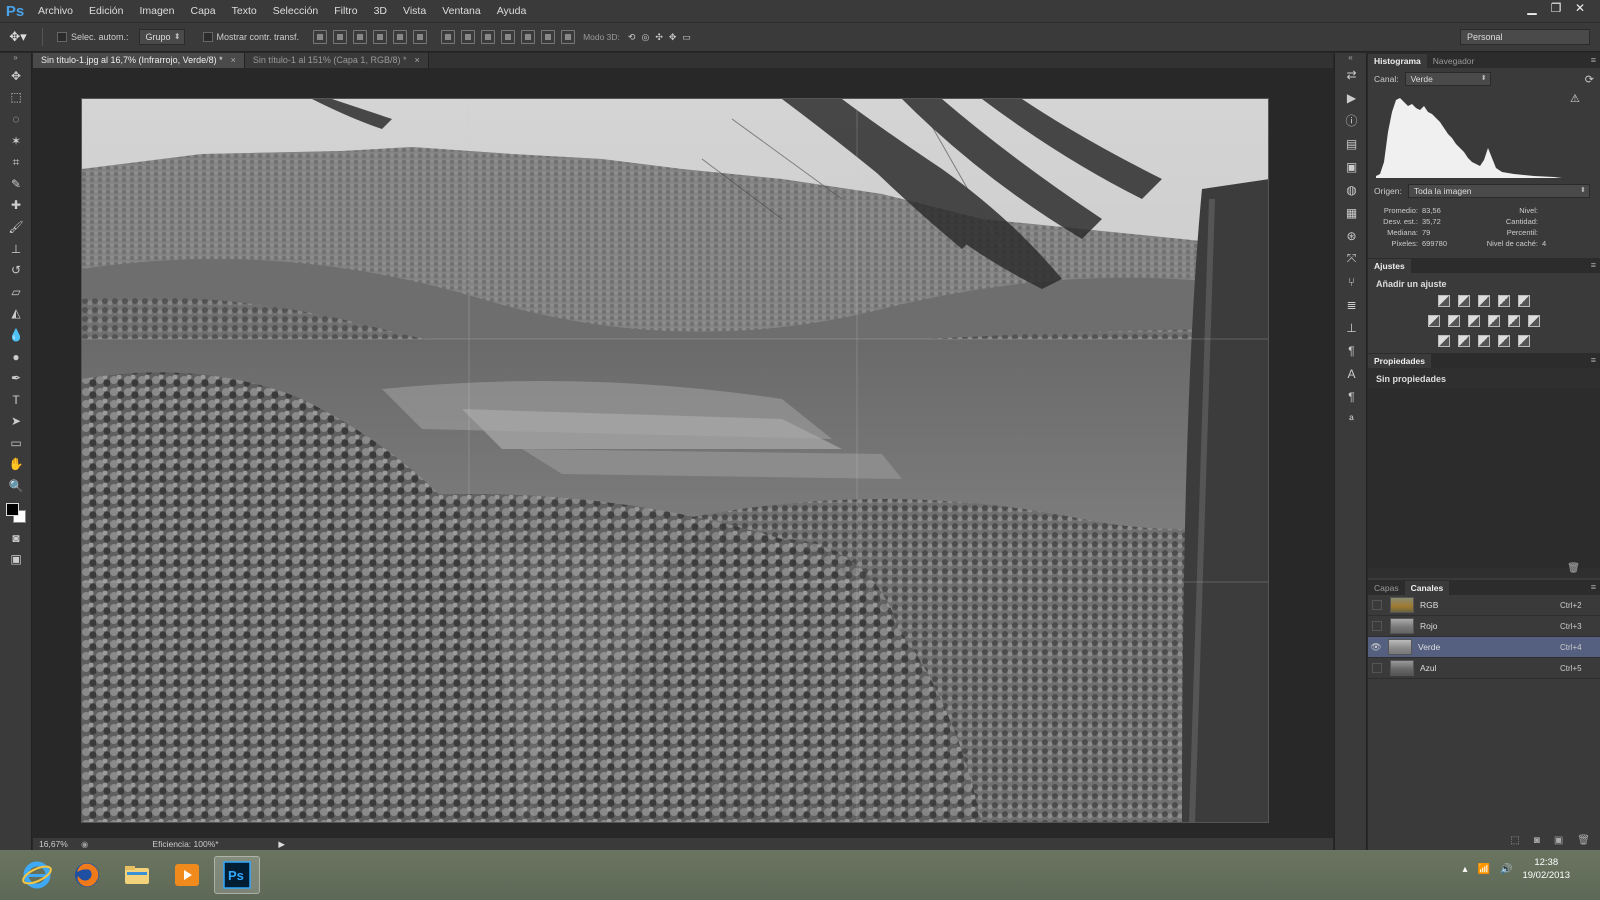  Describe the element at coordinates (16, 335) in the screenshot. I see `blur-tool-icon: 💧` at that location.